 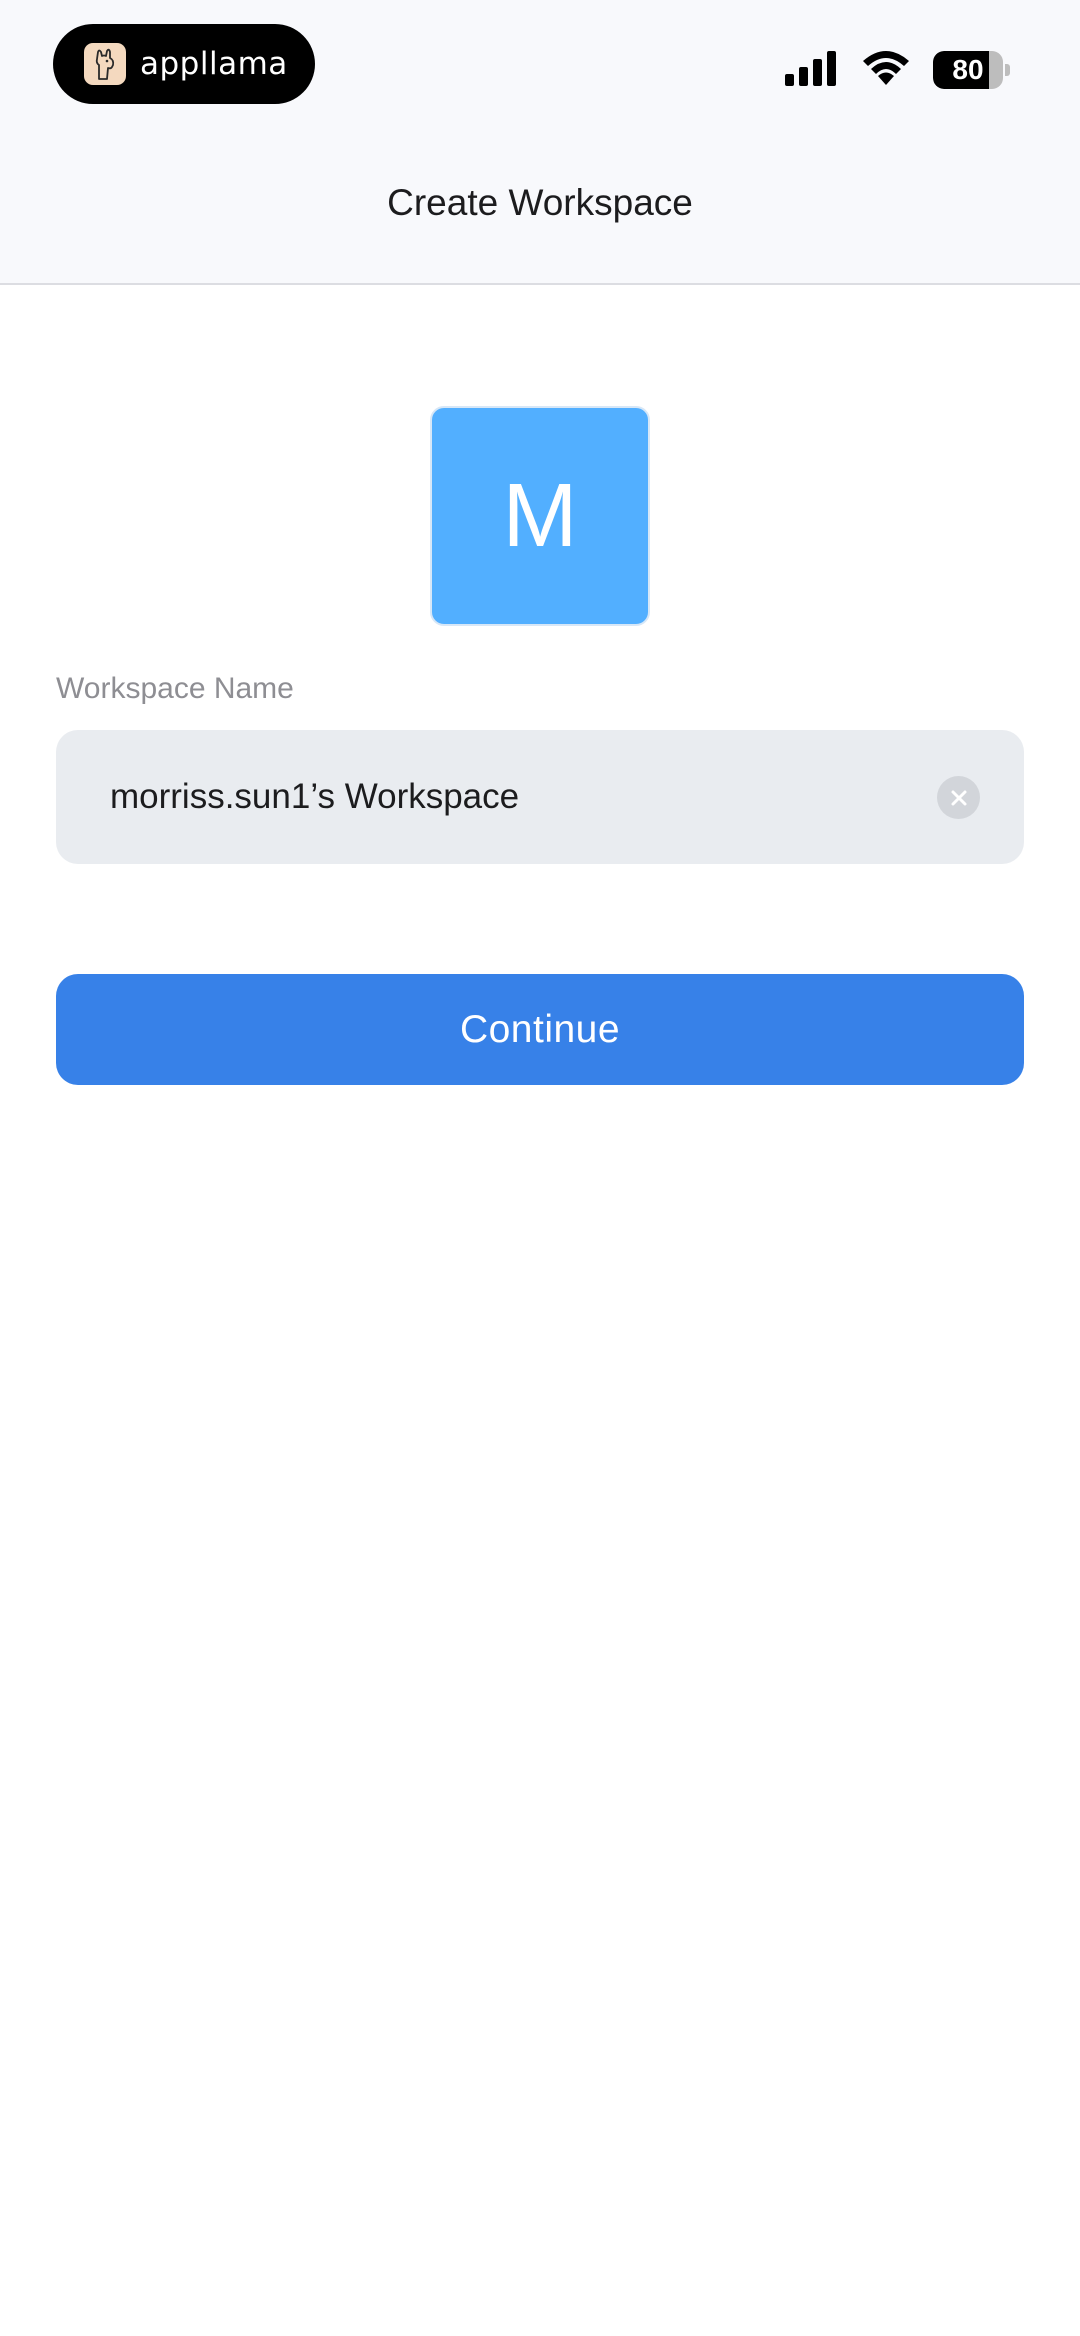 I want to click on continue-button: Continue, so click(x=540, y=1029).